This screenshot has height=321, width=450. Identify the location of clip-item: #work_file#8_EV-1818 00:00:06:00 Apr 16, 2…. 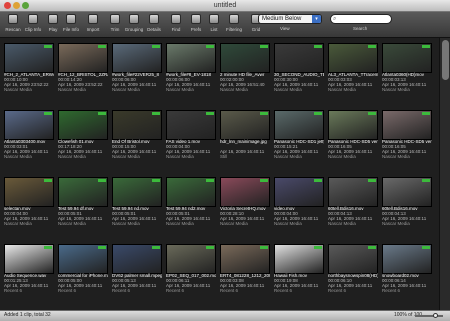
(191, 66).